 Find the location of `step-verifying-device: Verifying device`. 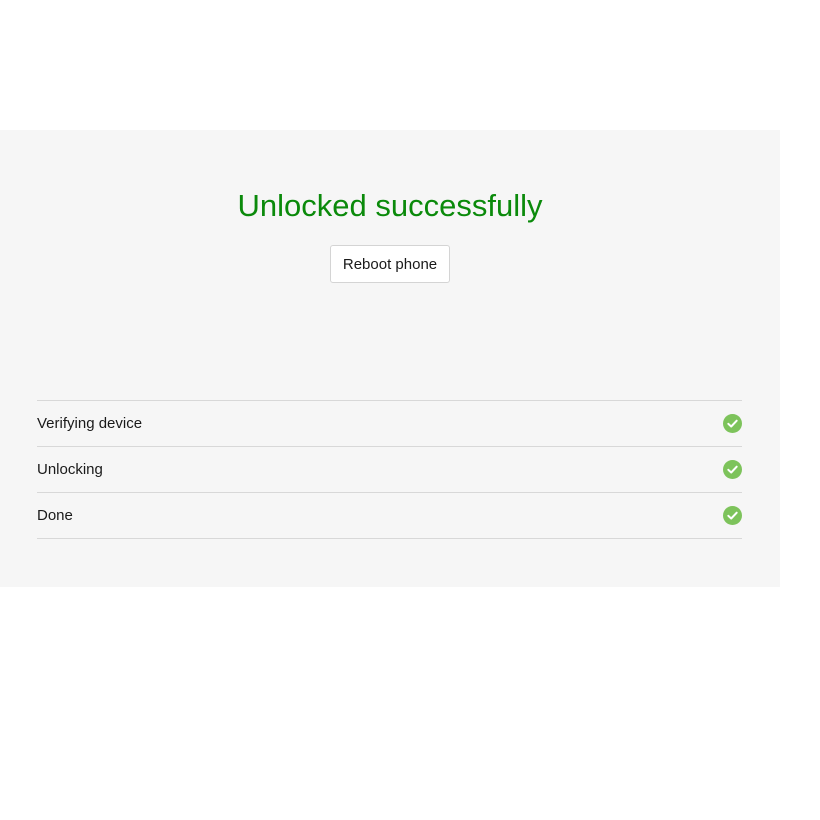

step-verifying-device: Verifying device is located at coordinates (389, 424).